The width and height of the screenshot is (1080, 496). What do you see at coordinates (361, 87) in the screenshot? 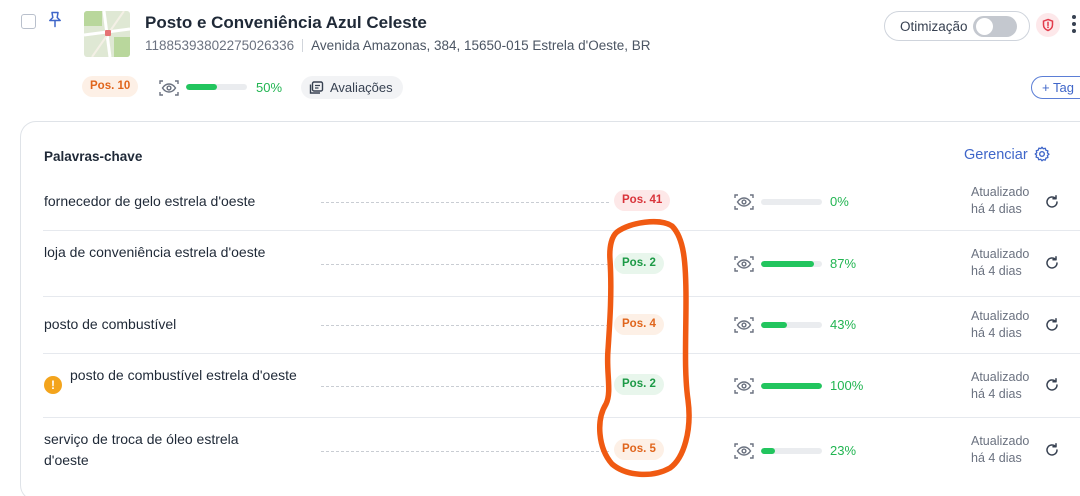
I see `reviews-label: Avaliações` at bounding box center [361, 87].